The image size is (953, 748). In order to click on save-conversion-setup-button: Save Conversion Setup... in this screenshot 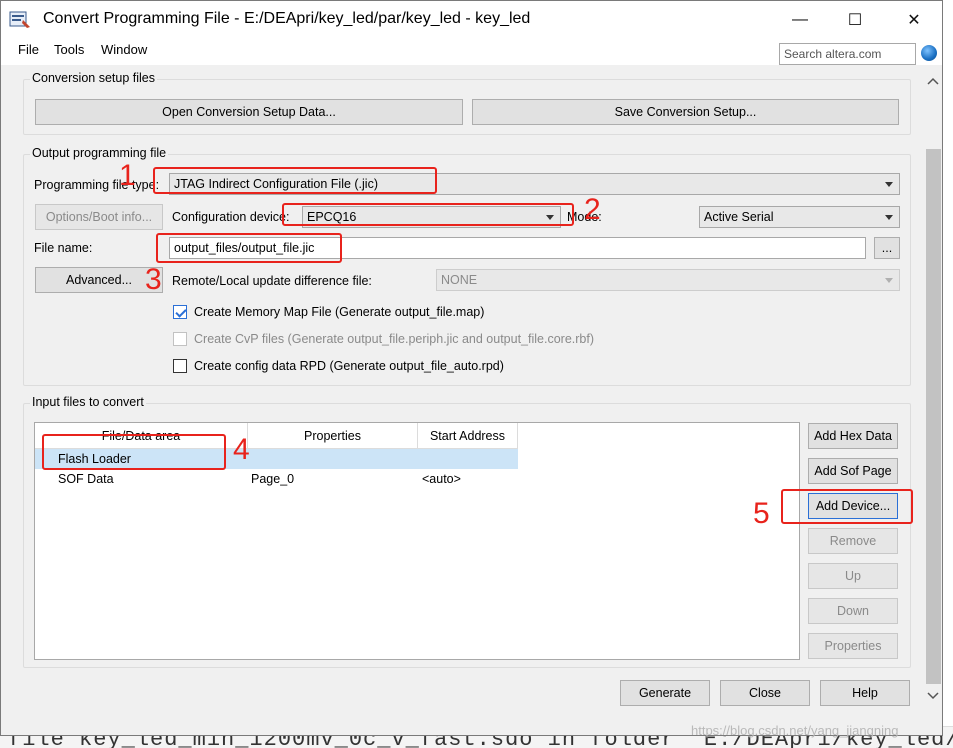, I will do `click(685, 112)`.